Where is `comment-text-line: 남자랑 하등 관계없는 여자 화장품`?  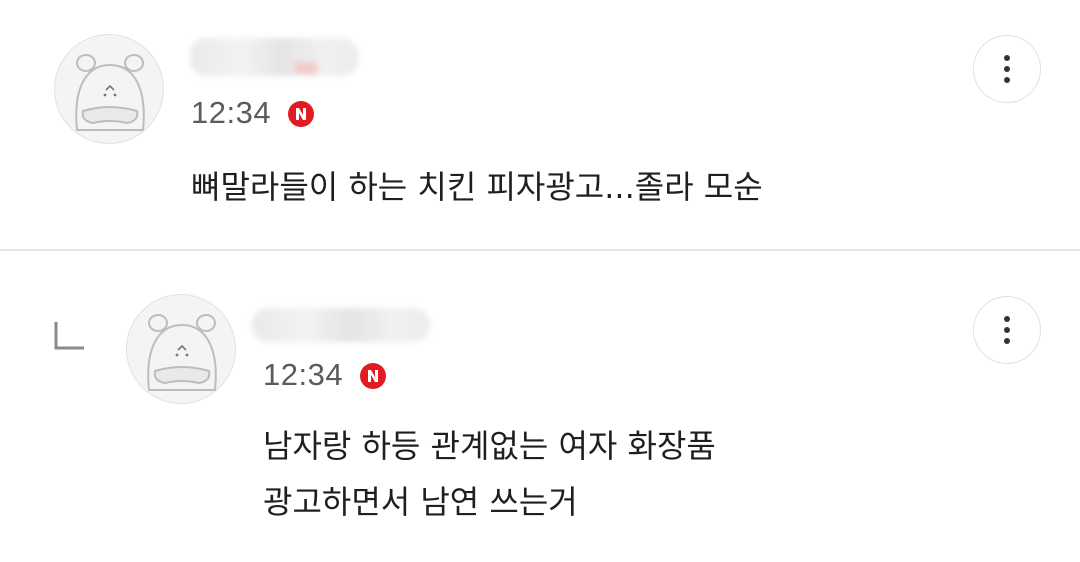
comment-text-line: 남자랑 하등 관계없는 여자 화장품 is located at coordinates (489, 446).